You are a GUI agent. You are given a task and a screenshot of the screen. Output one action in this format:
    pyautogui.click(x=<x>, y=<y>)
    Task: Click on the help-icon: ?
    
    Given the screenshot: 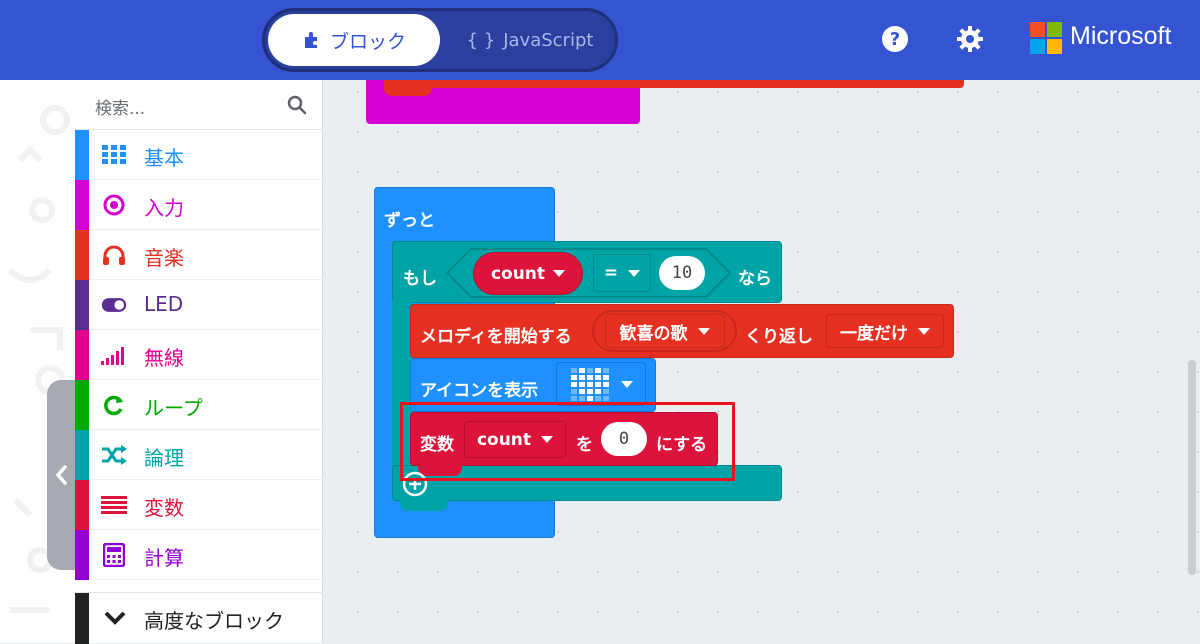 What is the action you would take?
    pyautogui.click(x=895, y=39)
    